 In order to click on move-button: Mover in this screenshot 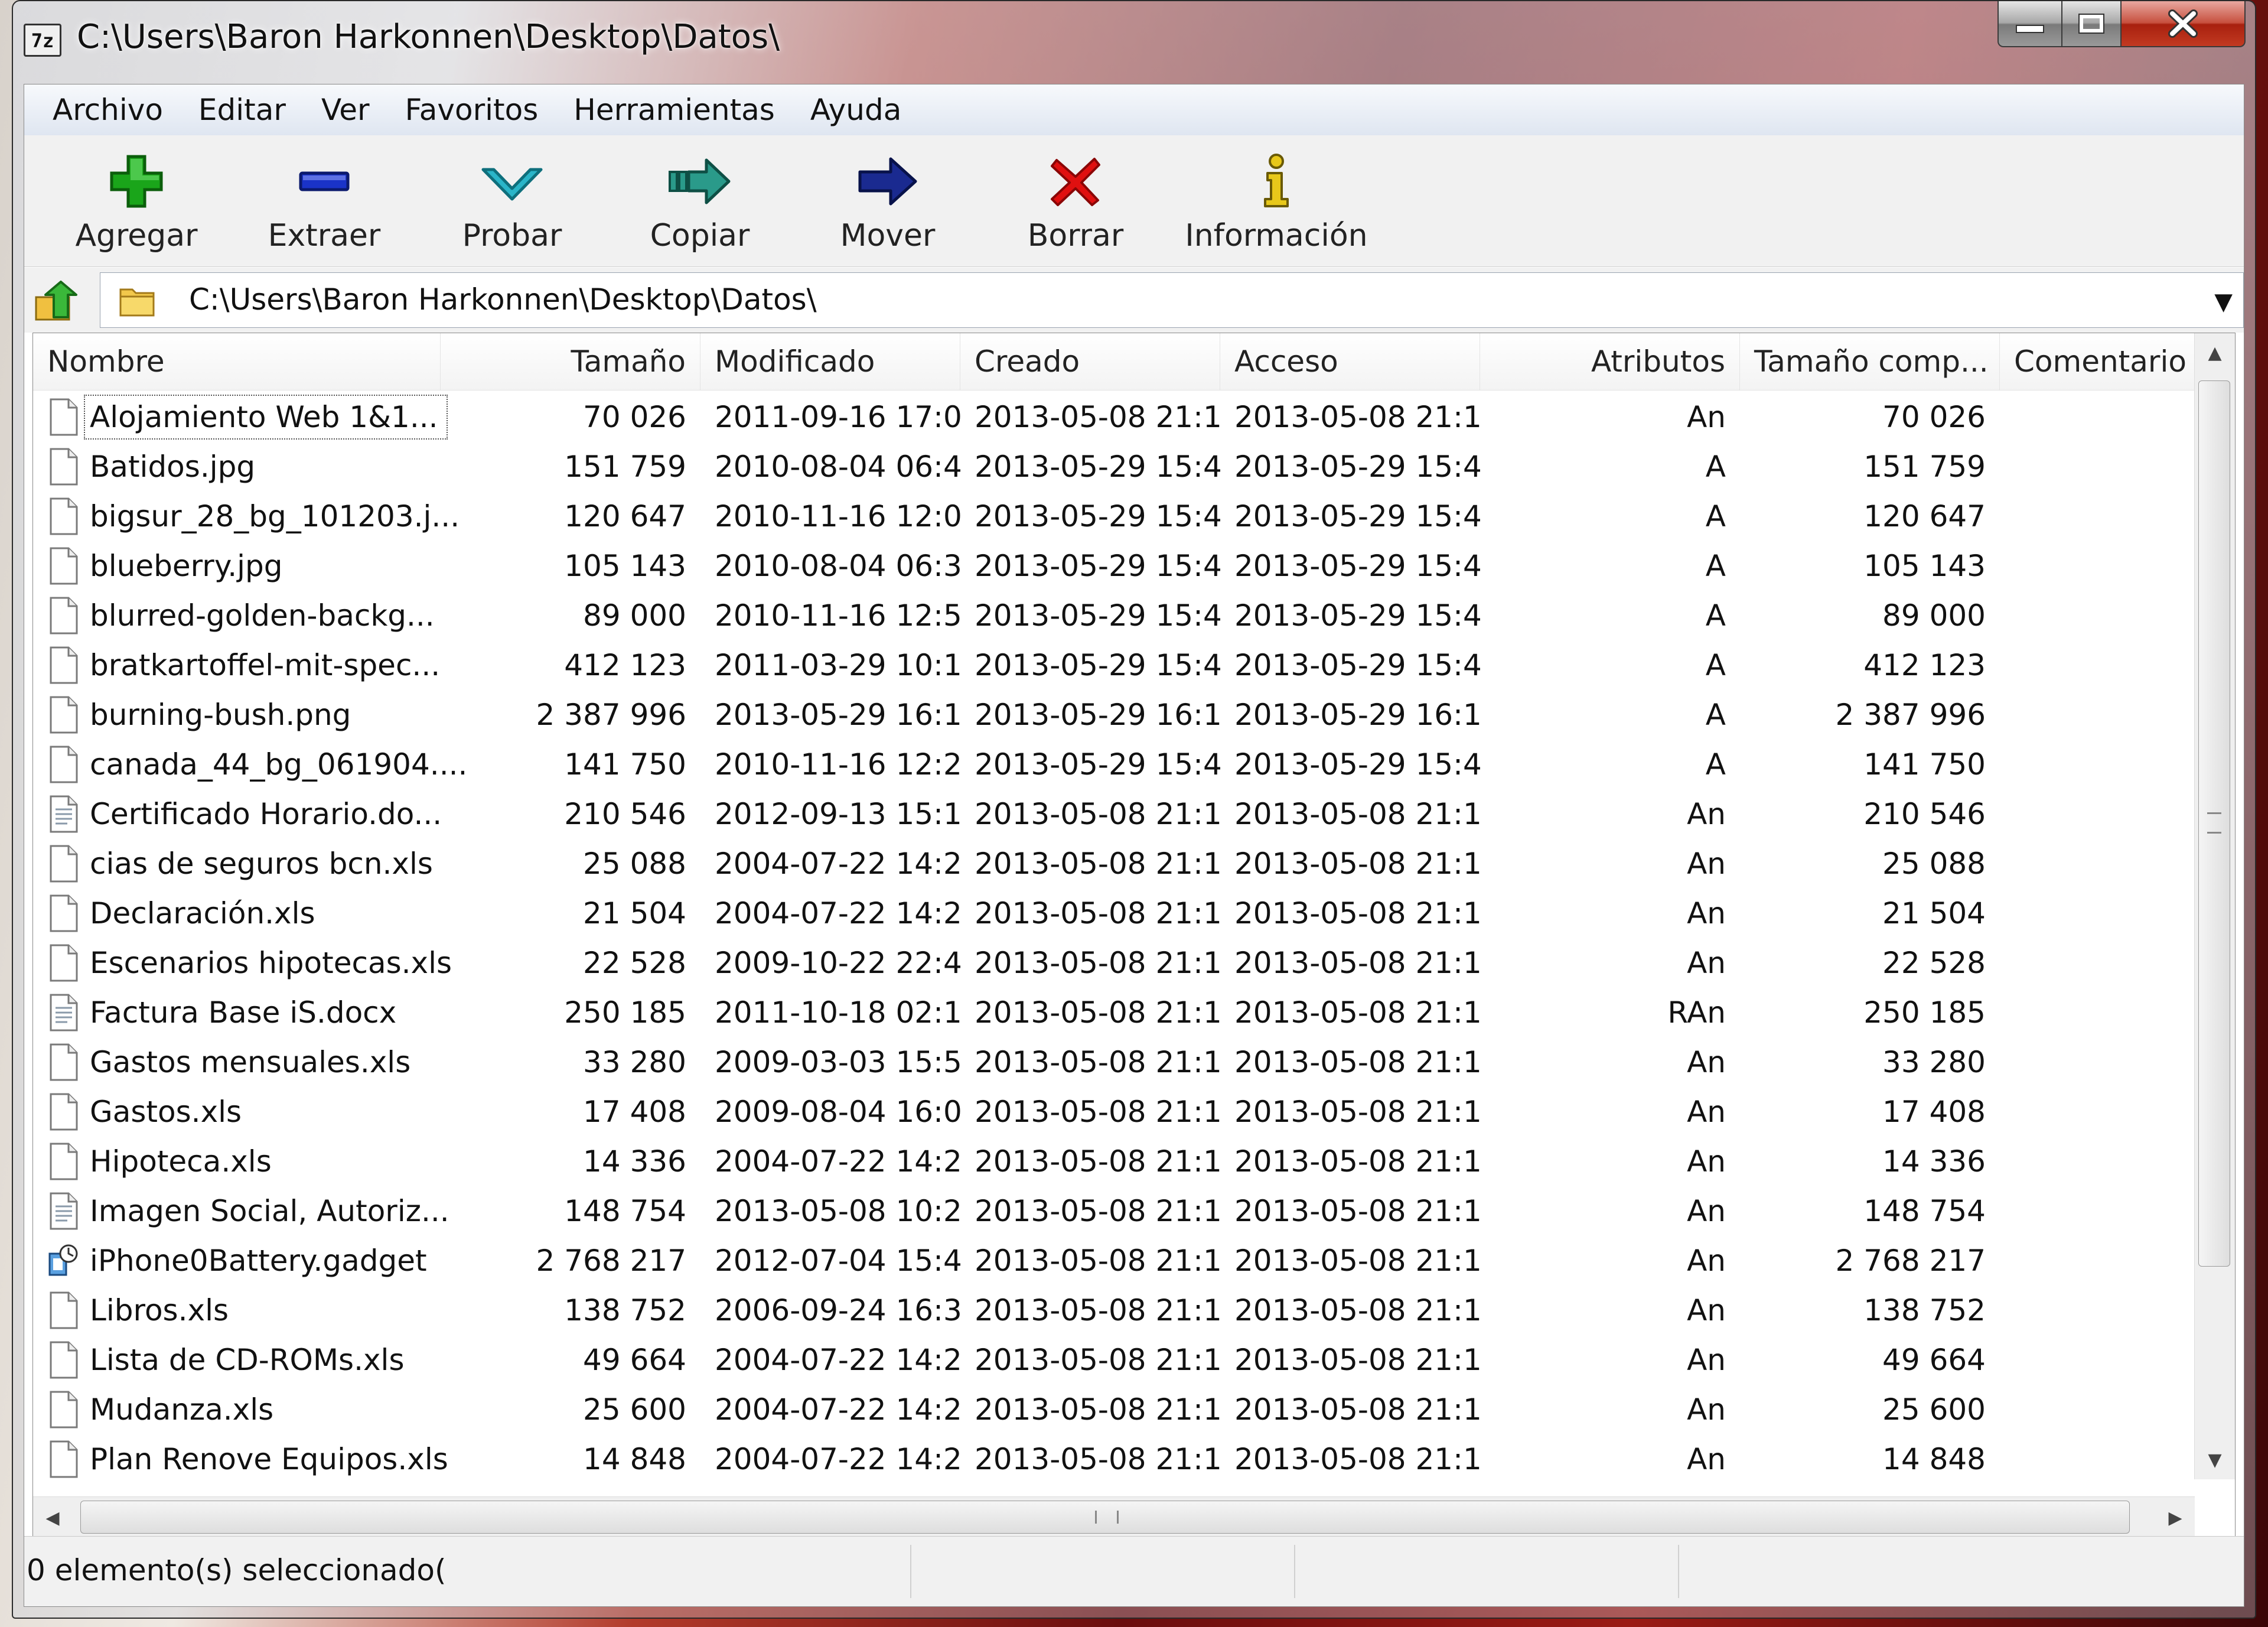, I will do `click(887, 205)`.